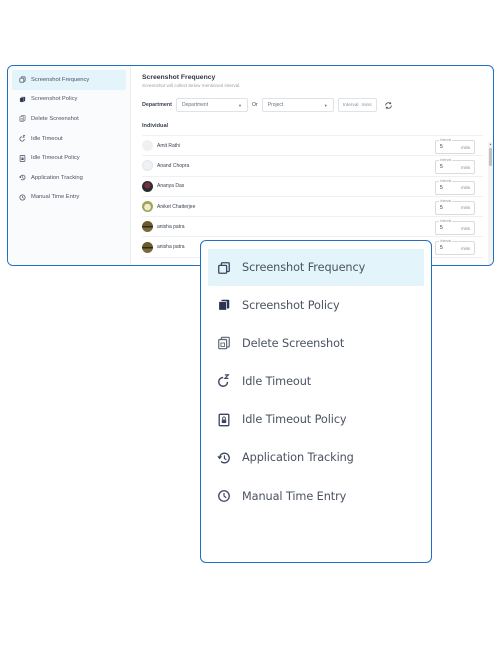  Describe the element at coordinates (312, 207) in the screenshot. I see `list-item: Aniket Chatterjee Interval 5 mins` at that location.